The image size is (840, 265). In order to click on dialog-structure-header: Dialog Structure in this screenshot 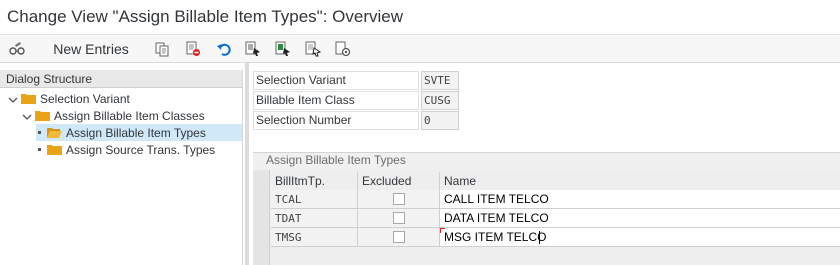, I will do `click(121, 79)`.